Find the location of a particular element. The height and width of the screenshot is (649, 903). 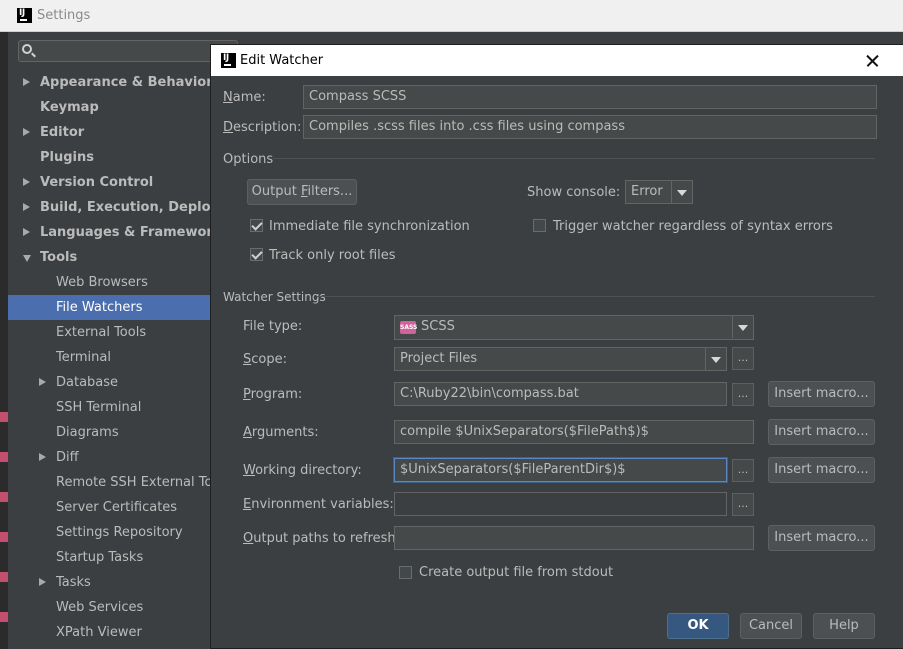

tree-item-label: Terminal is located at coordinates (83, 357).